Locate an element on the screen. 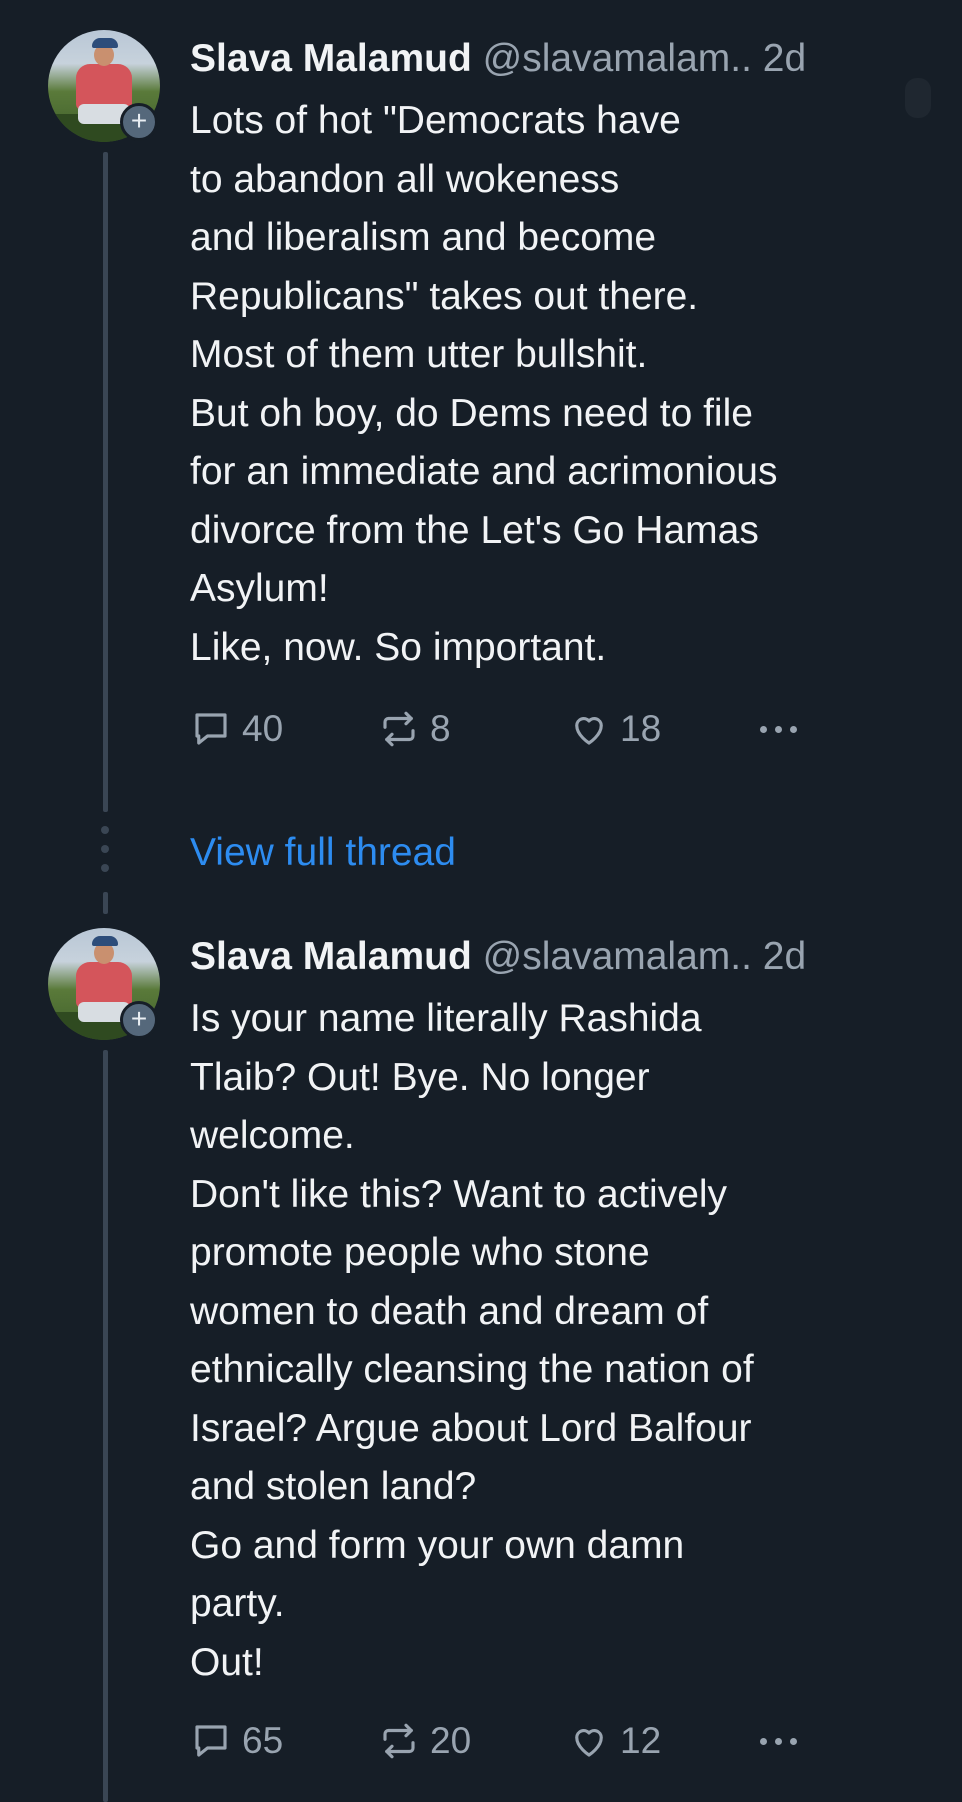  like-button: 12 is located at coordinates (614, 1741).